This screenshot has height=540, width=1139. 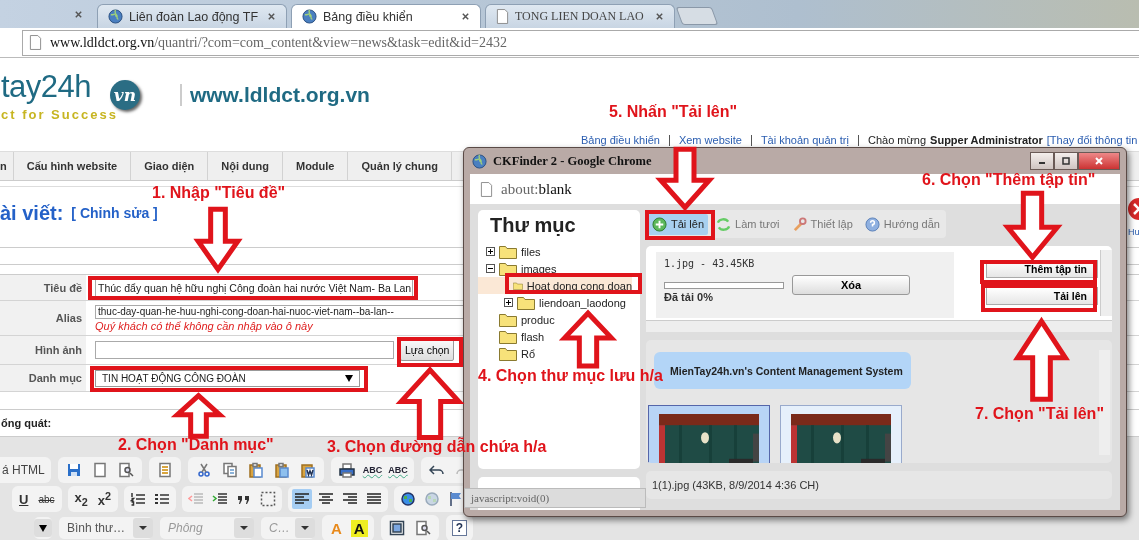 What do you see at coordinates (533, 225) in the screenshot?
I see `panel-title: Thư mục` at bounding box center [533, 225].